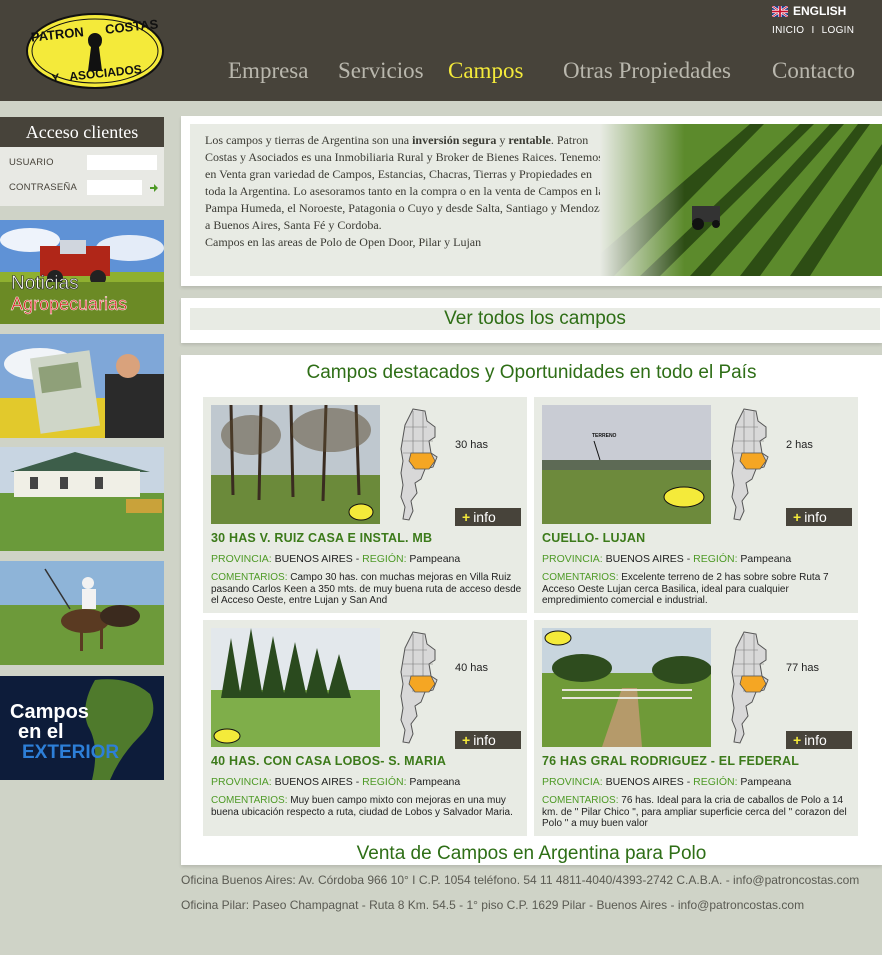  I want to click on nav-empresa: Empresa, so click(268, 71).